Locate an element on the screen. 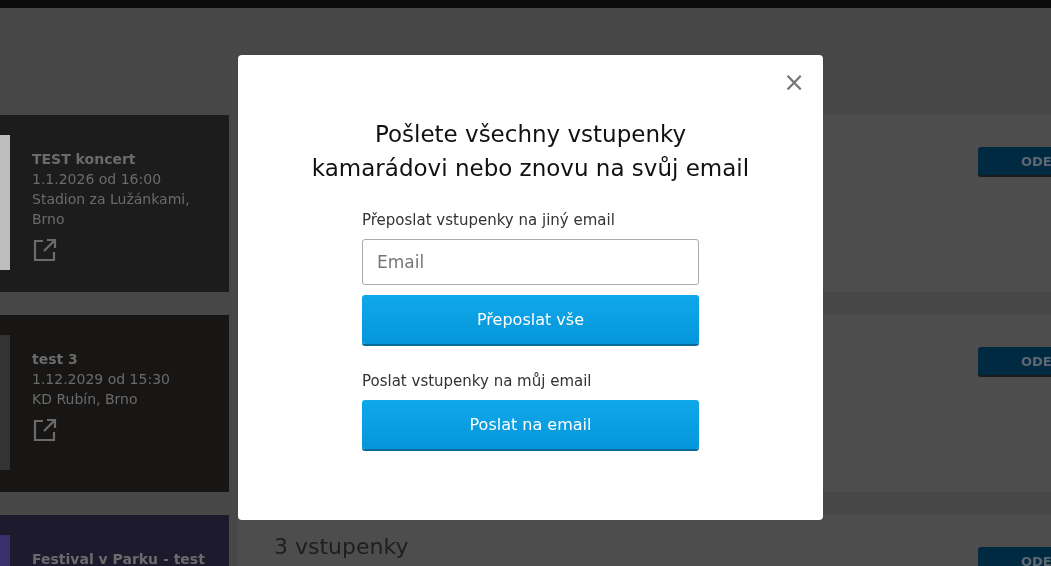 The width and height of the screenshot is (1051, 566). section-label: Poslat vstupenky na můj email is located at coordinates (477, 381).